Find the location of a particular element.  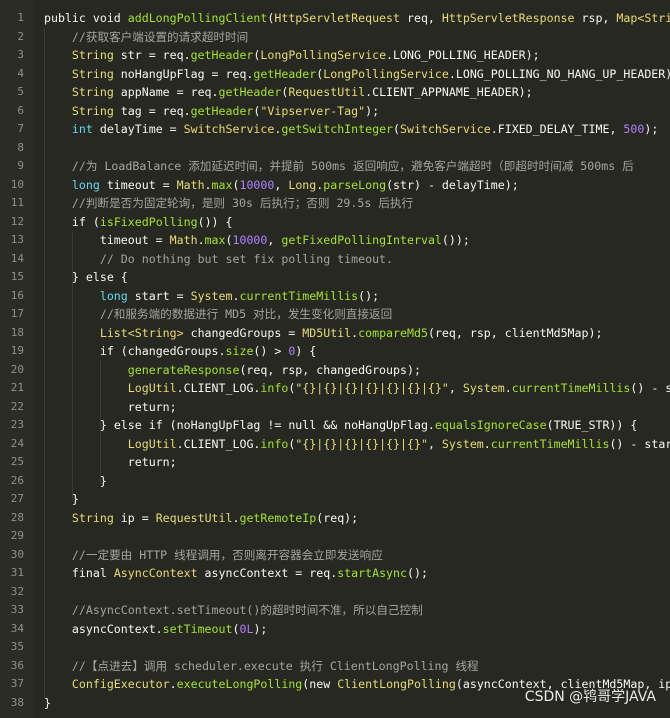

code-token: //判断是否为固定轮询，是则 30s 后执行；否则 29.5s 后执行 is located at coordinates (242, 203).